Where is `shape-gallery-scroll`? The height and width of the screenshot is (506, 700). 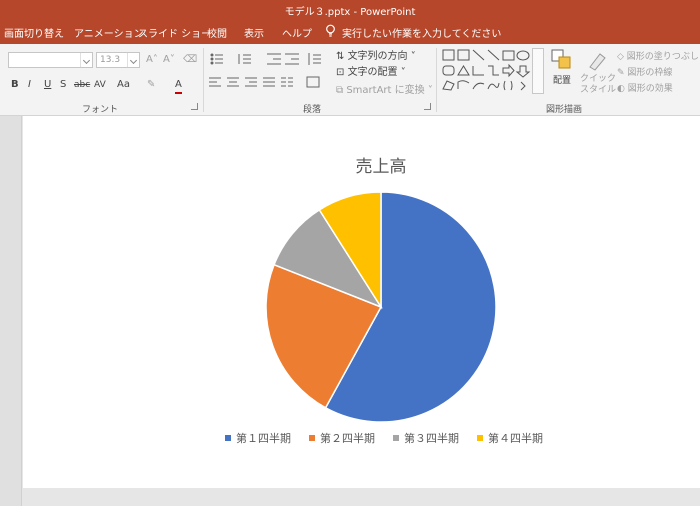 shape-gallery-scroll is located at coordinates (538, 71).